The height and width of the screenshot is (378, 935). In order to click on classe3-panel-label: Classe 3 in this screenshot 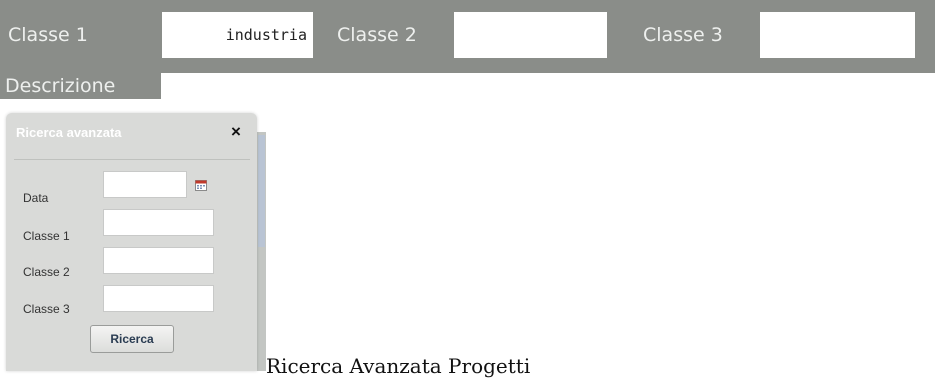, I will do `click(46, 309)`.